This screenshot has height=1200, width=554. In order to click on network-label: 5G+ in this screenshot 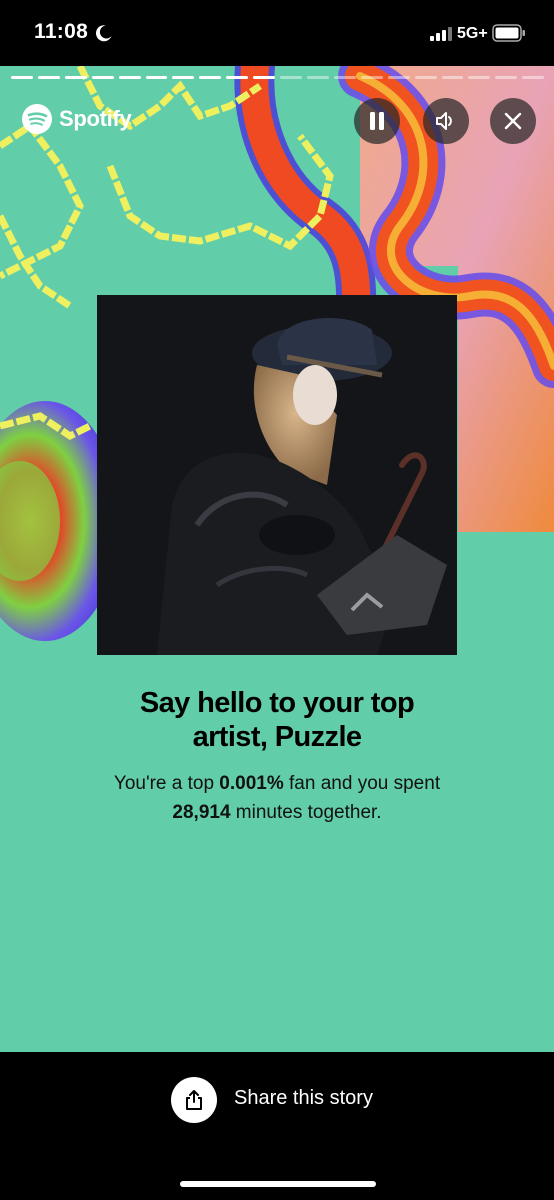, I will do `click(472, 33)`.